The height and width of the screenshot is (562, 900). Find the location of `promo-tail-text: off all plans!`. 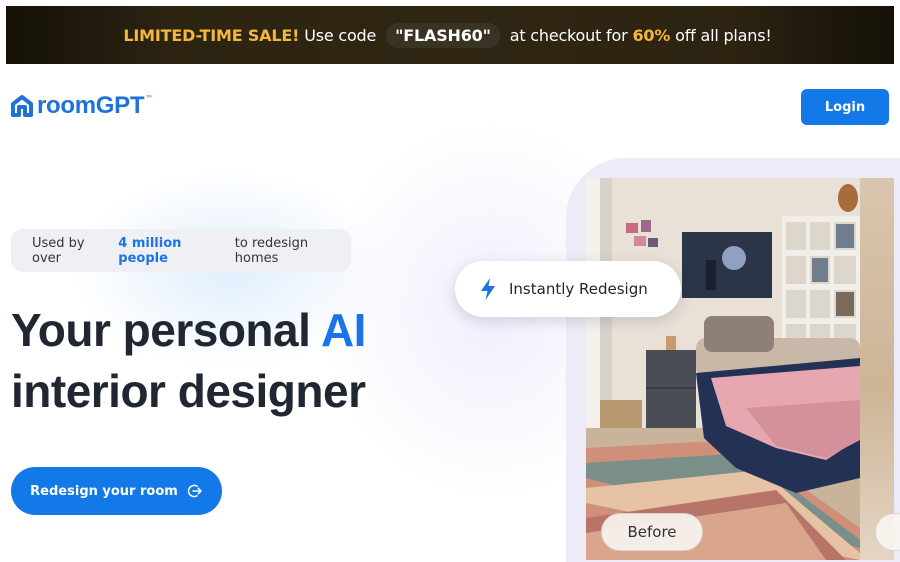

promo-tail-text: off all plans! is located at coordinates (723, 35).